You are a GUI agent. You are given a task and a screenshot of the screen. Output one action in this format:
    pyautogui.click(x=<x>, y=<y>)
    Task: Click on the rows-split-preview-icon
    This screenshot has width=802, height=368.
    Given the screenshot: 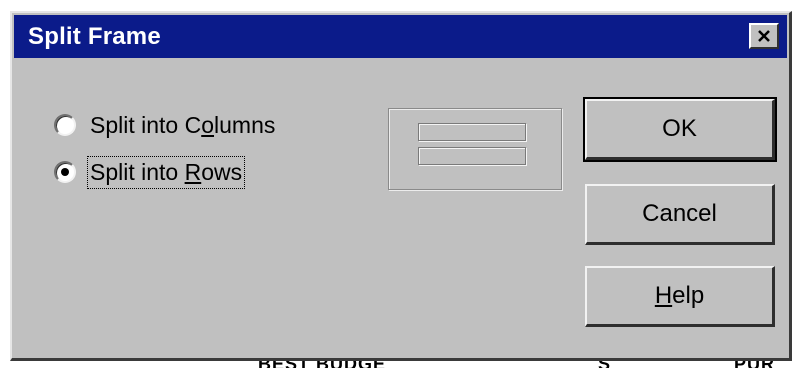 What is the action you would take?
    pyautogui.click(x=475, y=149)
    